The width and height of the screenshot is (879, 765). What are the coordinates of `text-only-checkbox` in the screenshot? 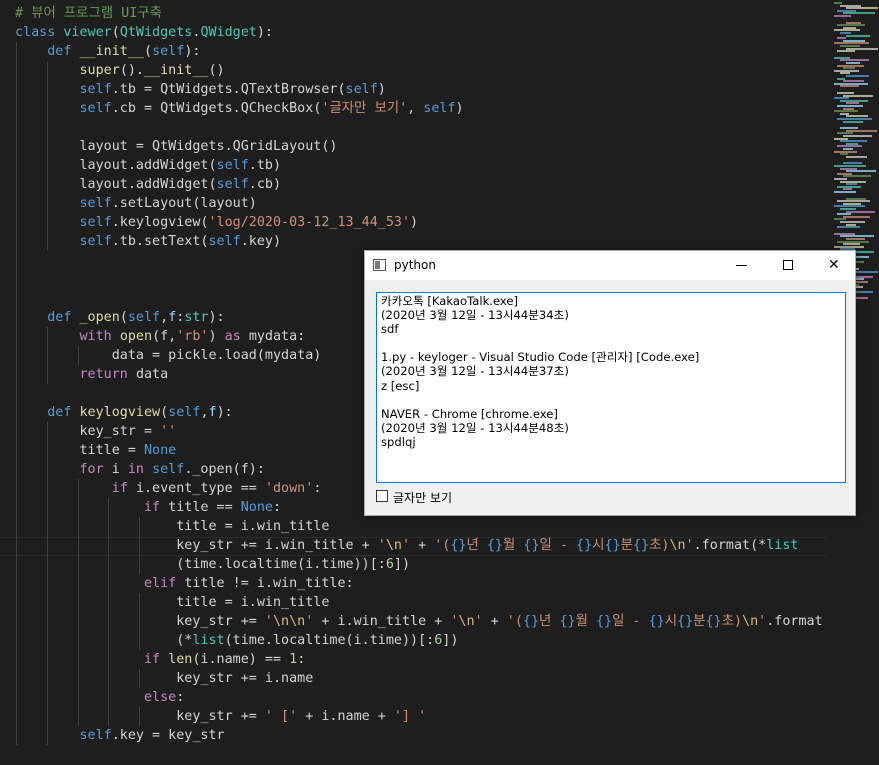 It's located at (382, 496).